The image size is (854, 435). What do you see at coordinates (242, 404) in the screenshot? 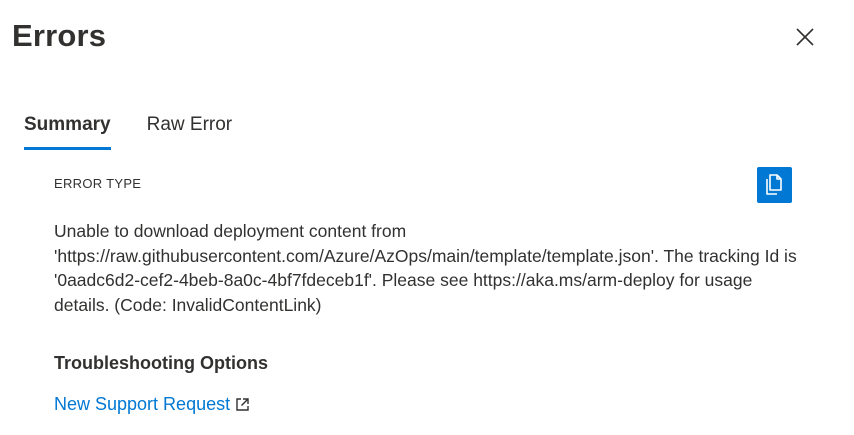
I see `external-link-icon` at bounding box center [242, 404].